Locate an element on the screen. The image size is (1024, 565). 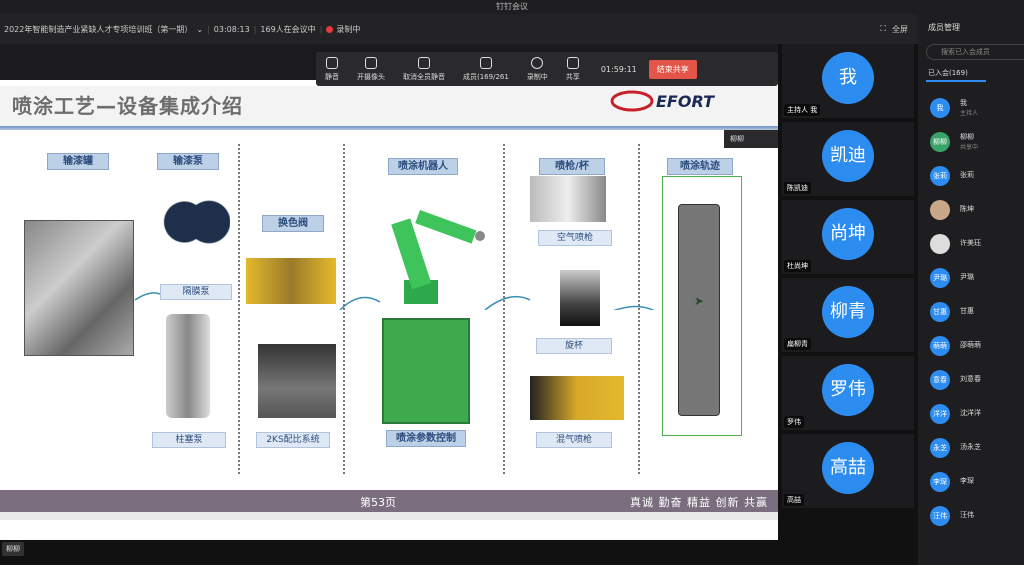
member-role: 共享中 is located at coordinates (969, 147).